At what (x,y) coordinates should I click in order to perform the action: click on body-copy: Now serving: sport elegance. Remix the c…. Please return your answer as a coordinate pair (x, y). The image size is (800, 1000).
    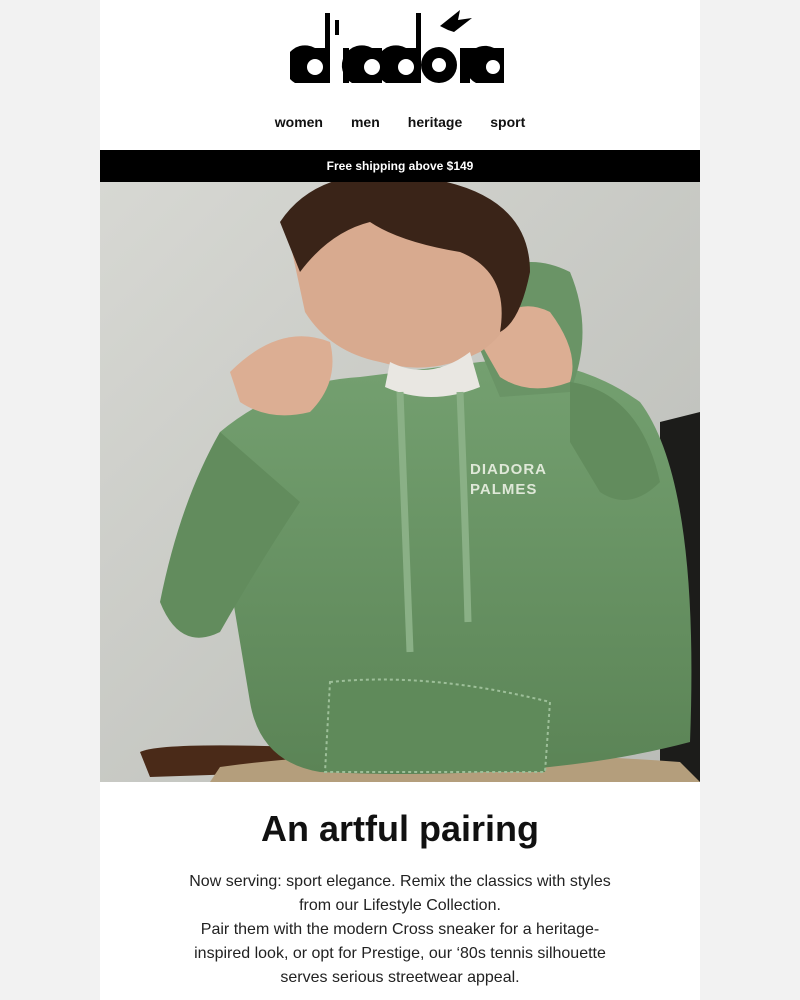
    Looking at the image, I should click on (400, 930).